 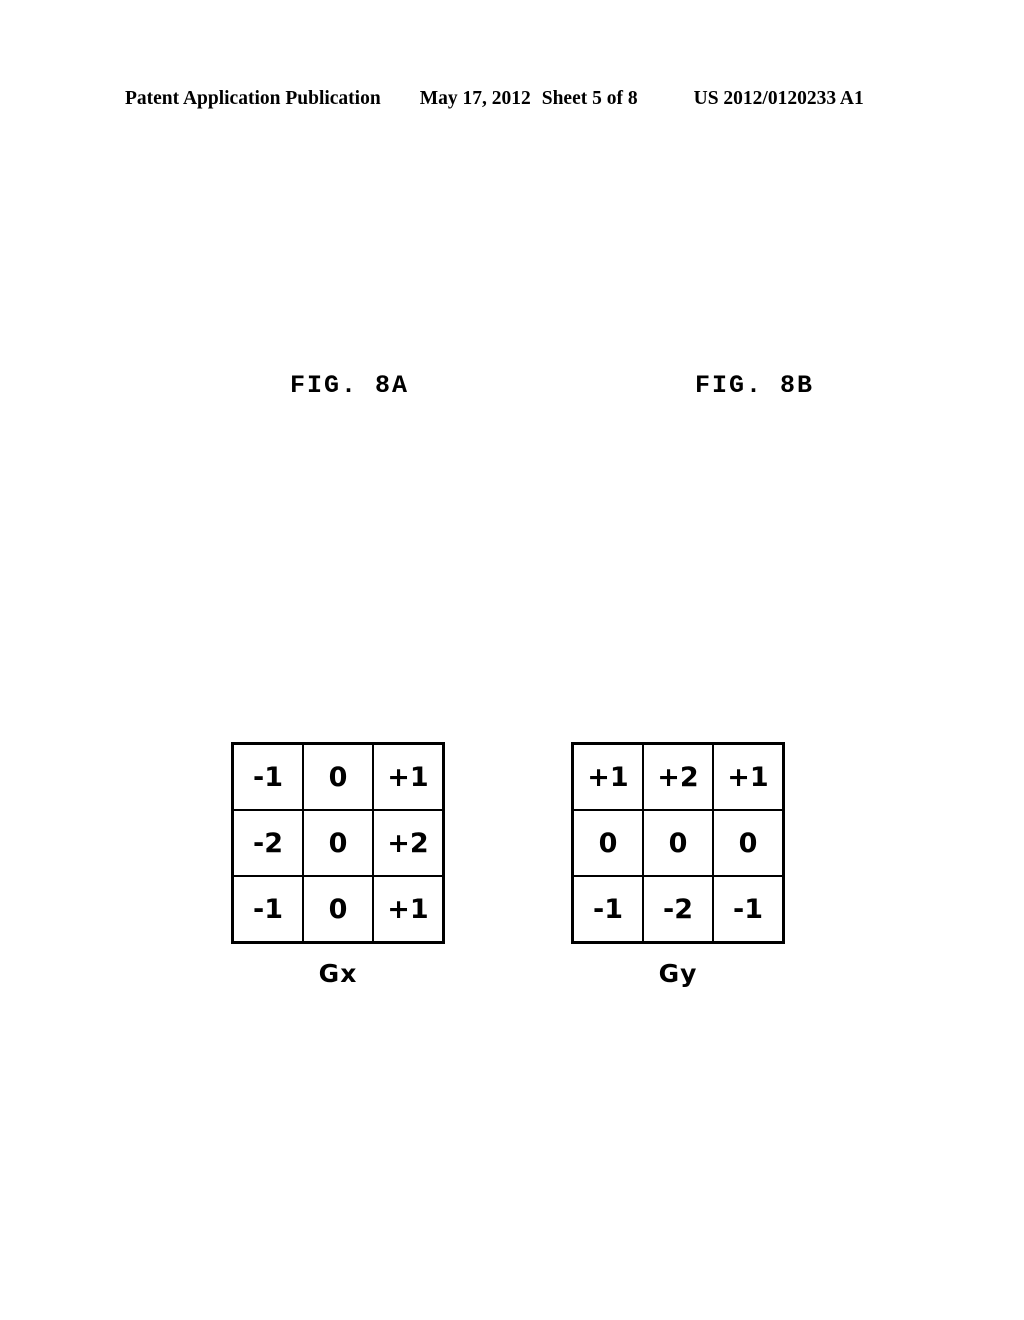 I want to click on header-publication-date: May 17, 2012, so click(x=475, y=98).